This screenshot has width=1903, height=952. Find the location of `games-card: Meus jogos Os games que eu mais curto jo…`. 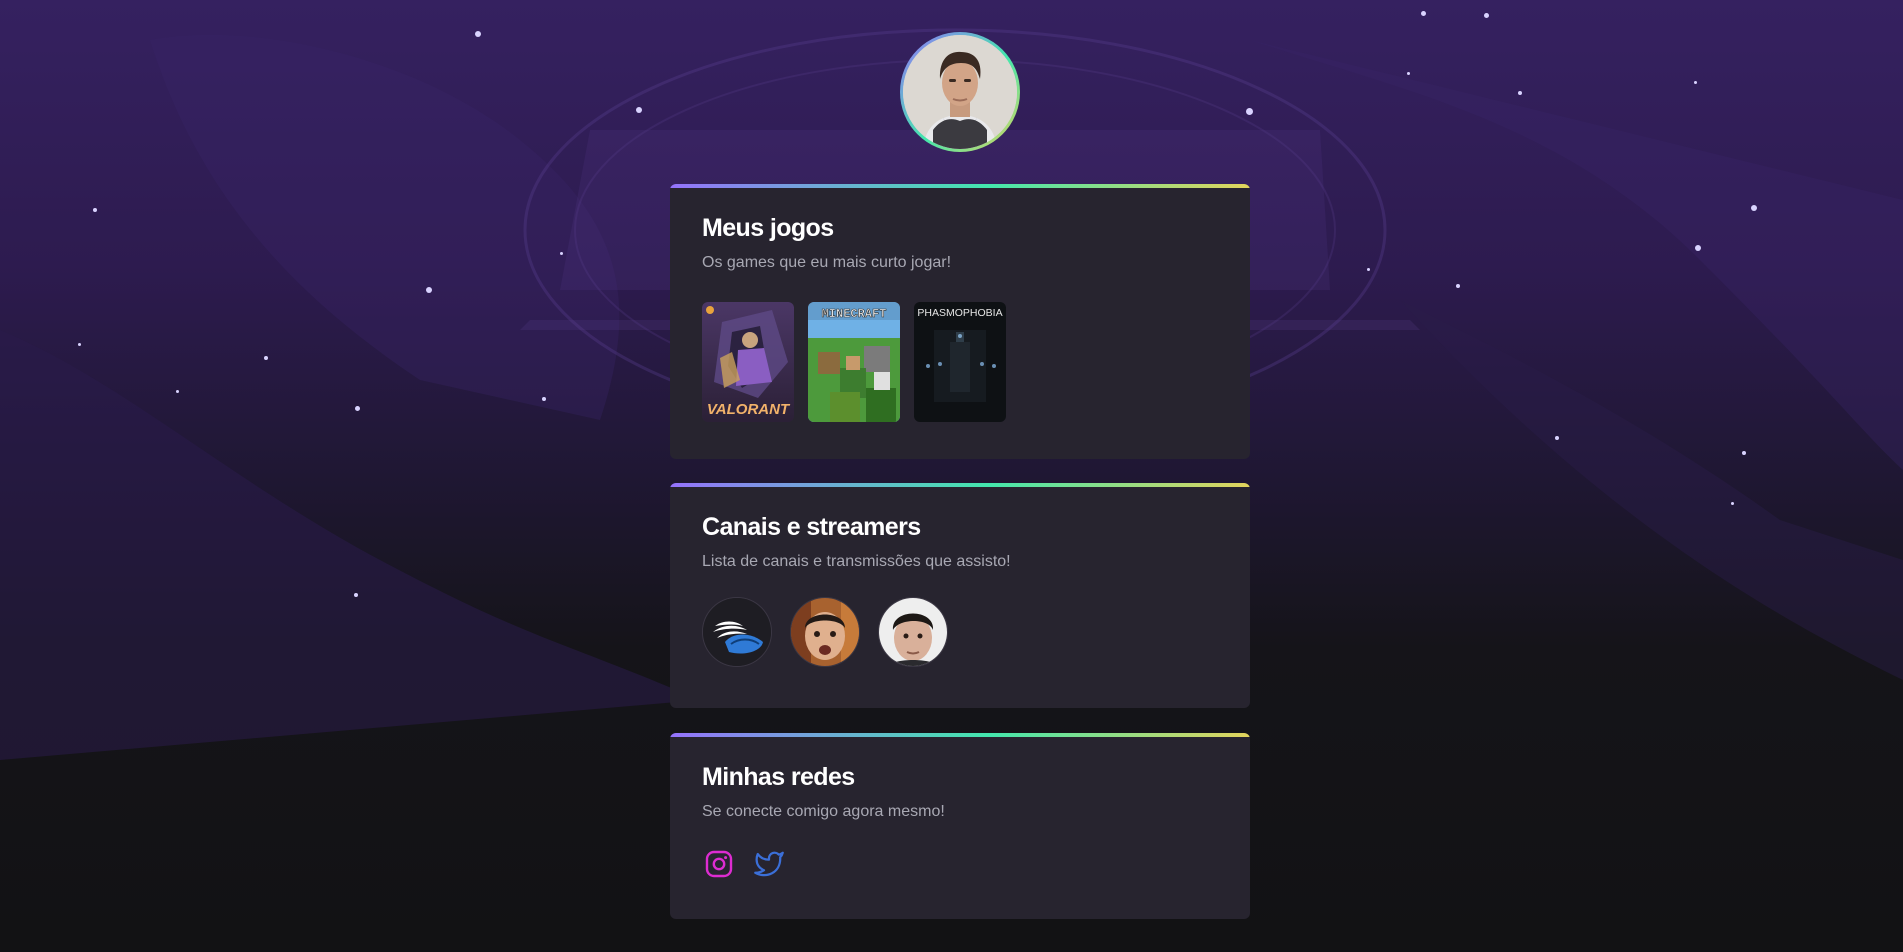

games-card: Meus jogos Os games que eu mais curto jo… is located at coordinates (960, 321).